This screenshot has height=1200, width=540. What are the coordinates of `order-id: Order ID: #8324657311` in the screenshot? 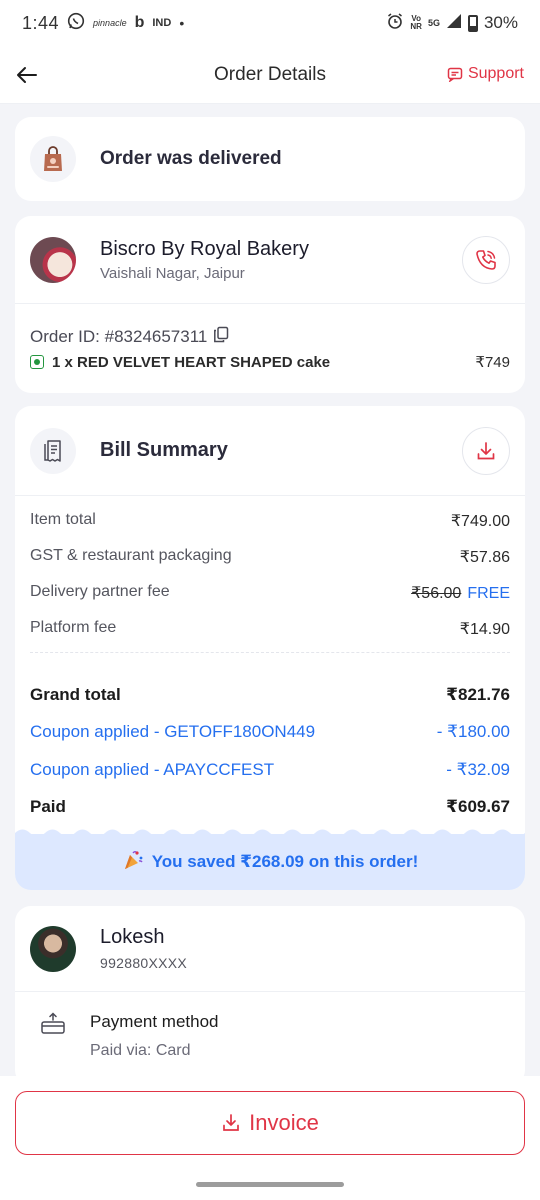 It's located at (129, 337).